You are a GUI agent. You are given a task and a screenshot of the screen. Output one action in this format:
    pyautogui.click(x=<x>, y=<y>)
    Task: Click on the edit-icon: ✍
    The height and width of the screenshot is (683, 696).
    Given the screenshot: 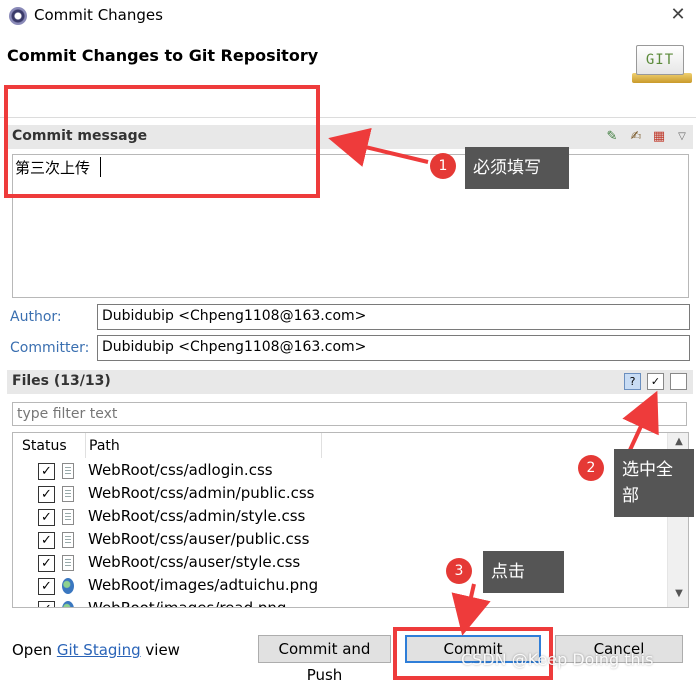 What is the action you would take?
    pyautogui.click(x=636, y=137)
    